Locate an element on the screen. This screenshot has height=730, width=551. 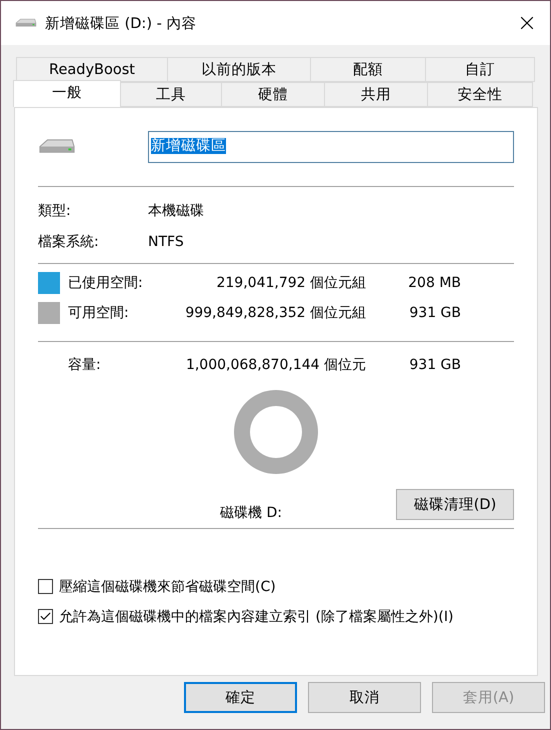
name-field: 新增磁碟區 is located at coordinates (331, 147).